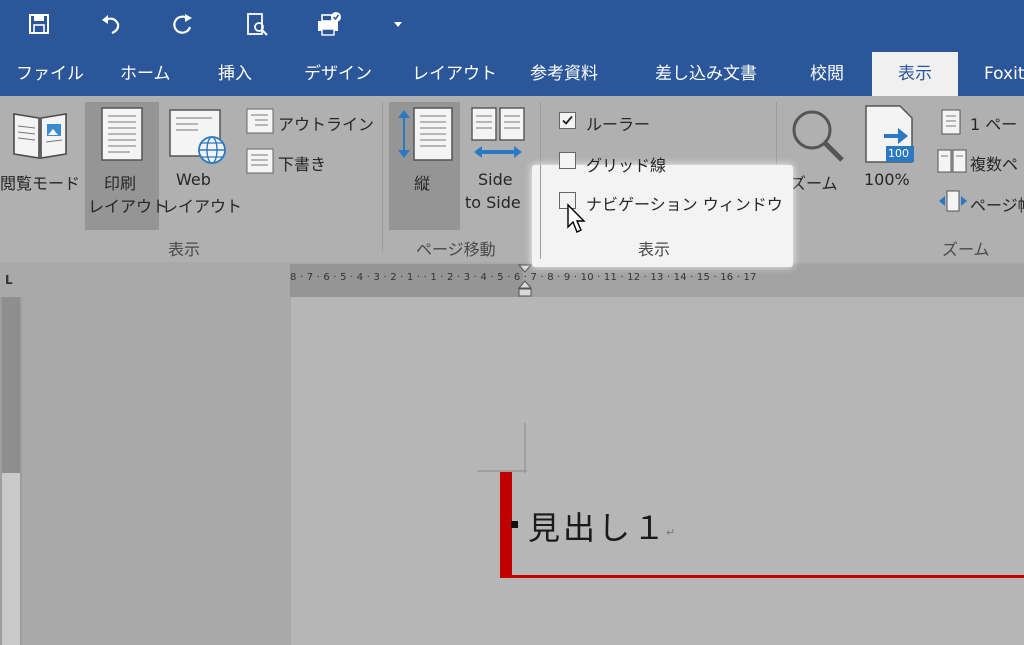 Image resolution: width=1024 pixels, height=645 pixels. Describe the element at coordinates (329, 25) in the screenshot. I see `quick-print-icon` at that location.